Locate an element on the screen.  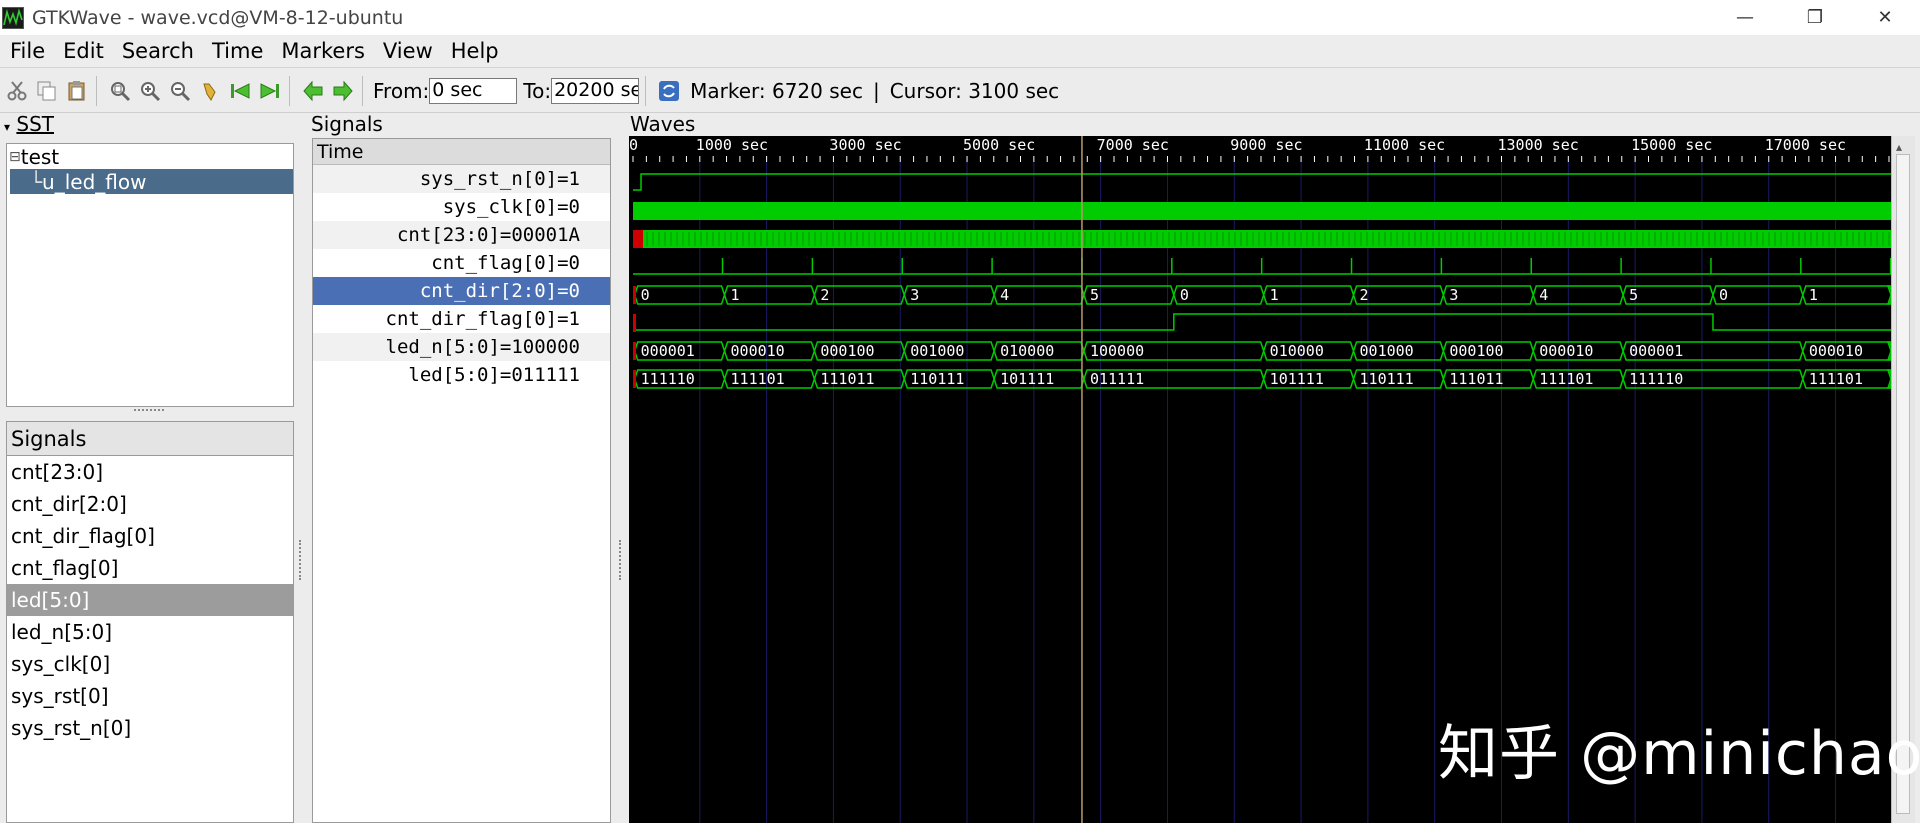
signal-row: led_n[5:0]=100000 is located at coordinates (461, 347).